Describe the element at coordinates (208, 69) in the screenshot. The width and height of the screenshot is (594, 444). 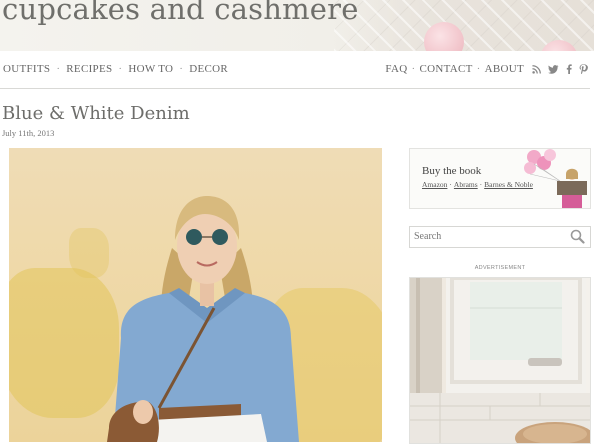
I see `nav-item-decor: DECOR` at that location.